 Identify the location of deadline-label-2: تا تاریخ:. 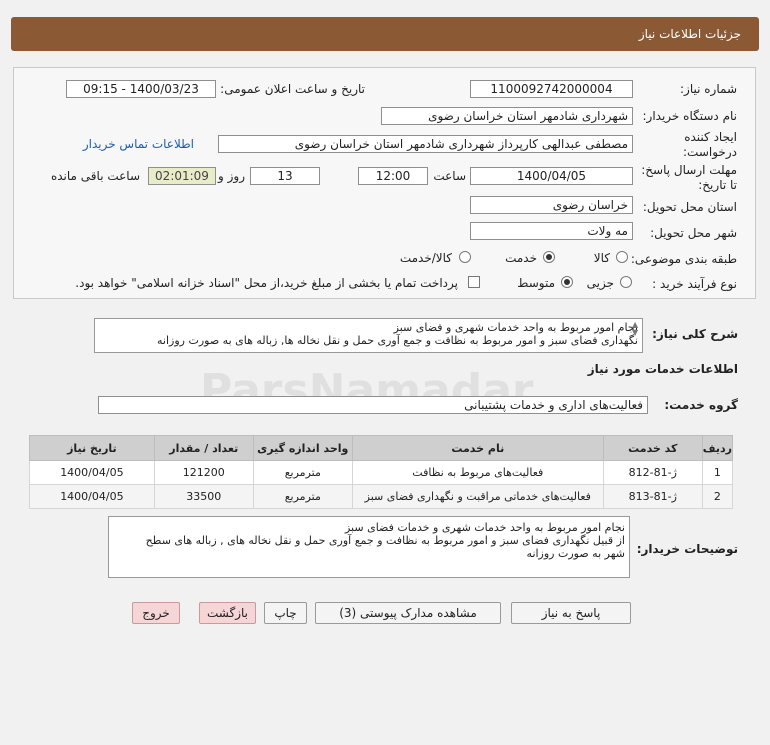
(717, 185).